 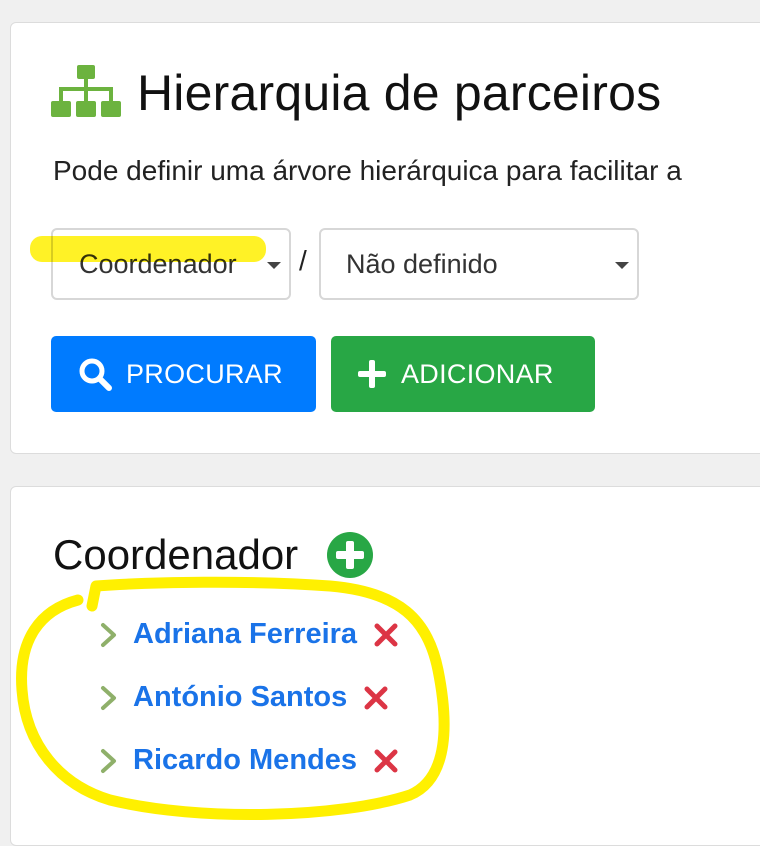 I want to click on list-item: Adriana Ferreira, so click(x=249, y=634).